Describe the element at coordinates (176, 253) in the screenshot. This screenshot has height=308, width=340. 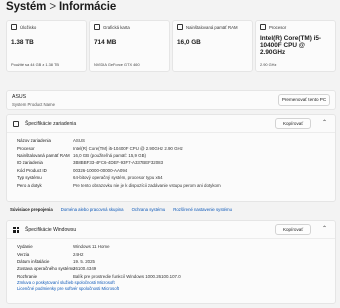
I see `spec-row: Verzia 24H2` at that location.